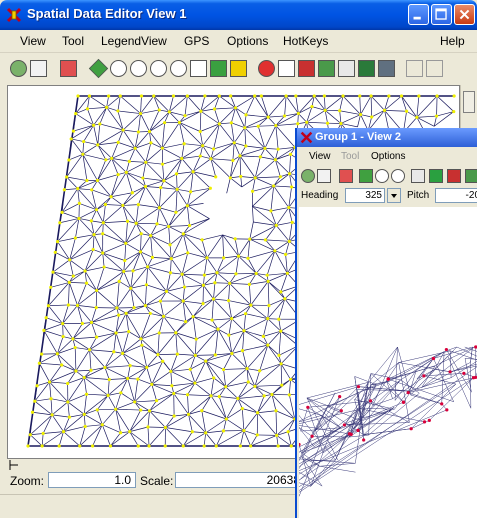 This screenshot has height=518, width=477. Describe the element at coordinates (350, 156) in the screenshot. I see `view2-menu-tool: Tool` at that location.